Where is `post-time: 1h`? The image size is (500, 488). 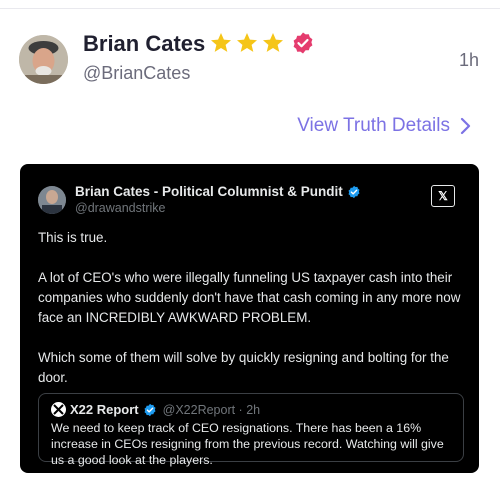 post-time: 1h is located at coordinates (468, 60).